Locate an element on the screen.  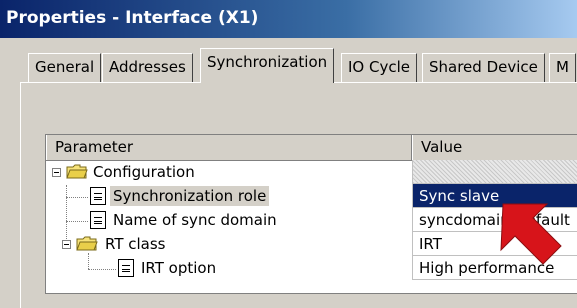
tab-synchronization: Synchronization is located at coordinates (267, 65).